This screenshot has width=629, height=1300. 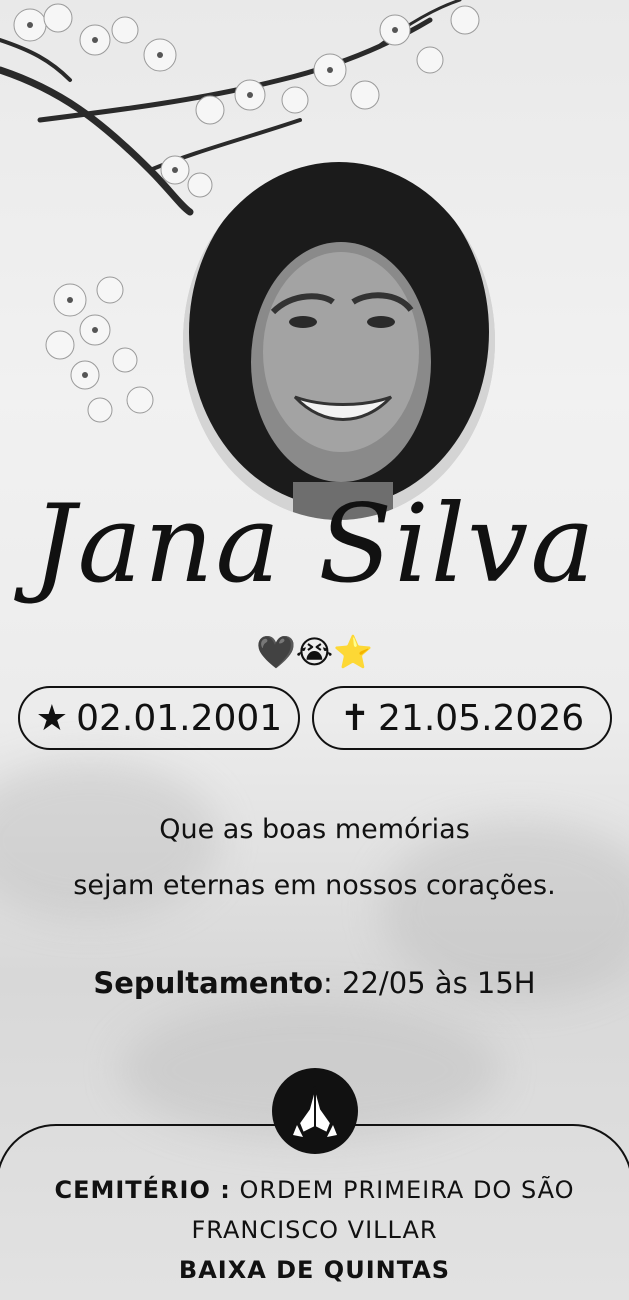 I want to click on burial-value: : 22/05 às 15H, so click(x=429, y=983).